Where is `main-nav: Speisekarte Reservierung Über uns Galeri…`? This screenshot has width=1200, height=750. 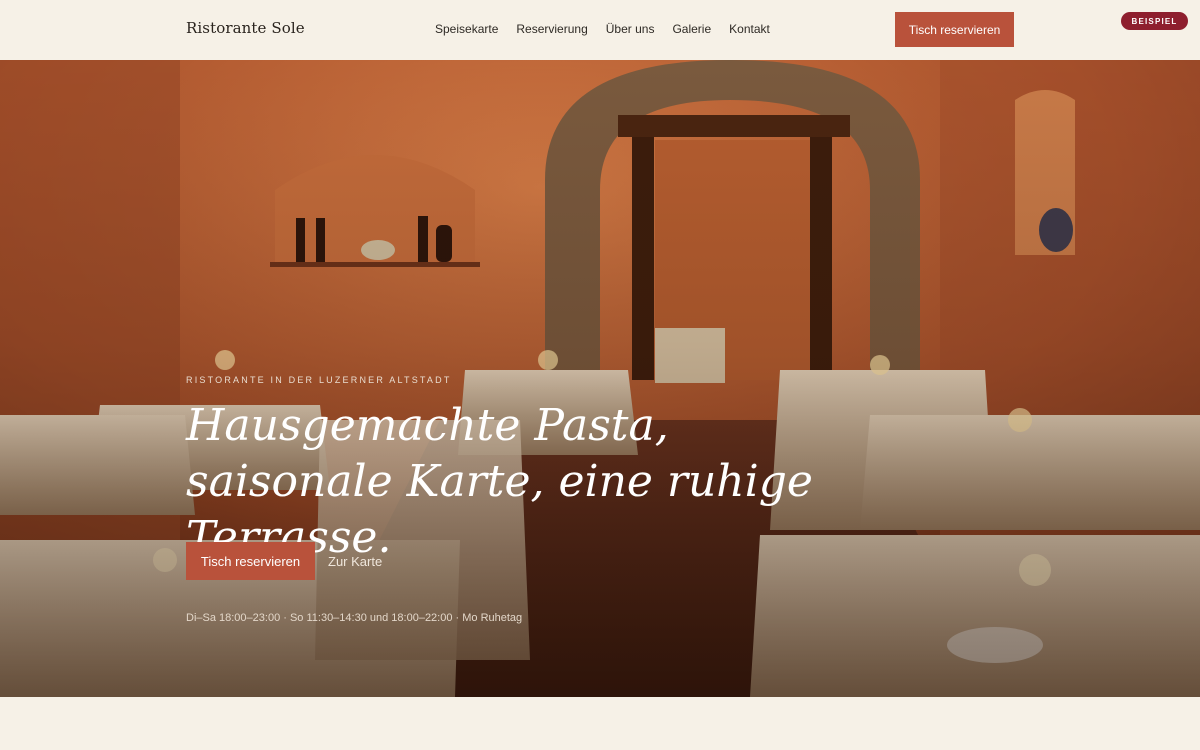
main-nav: Speisekarte Reservierung Über uns Galeri… is located at coordinates (602, 29).